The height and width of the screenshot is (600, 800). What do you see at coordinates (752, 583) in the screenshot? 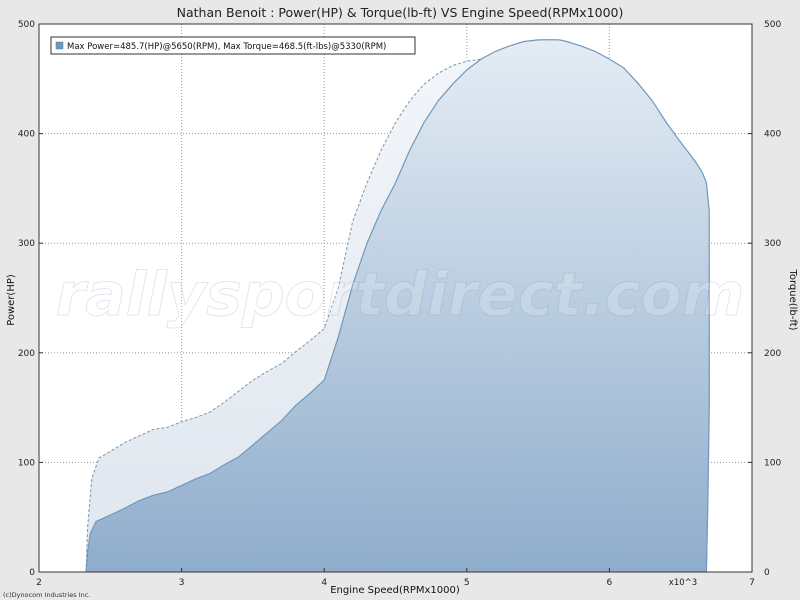
I see `x-tick-label: 7` at bounding box center [752, 583].